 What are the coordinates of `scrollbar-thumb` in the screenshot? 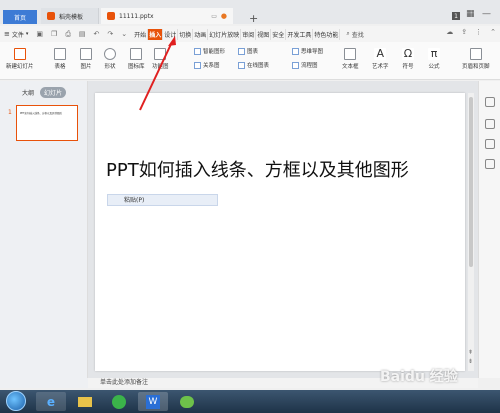 It's located at (471, 182).